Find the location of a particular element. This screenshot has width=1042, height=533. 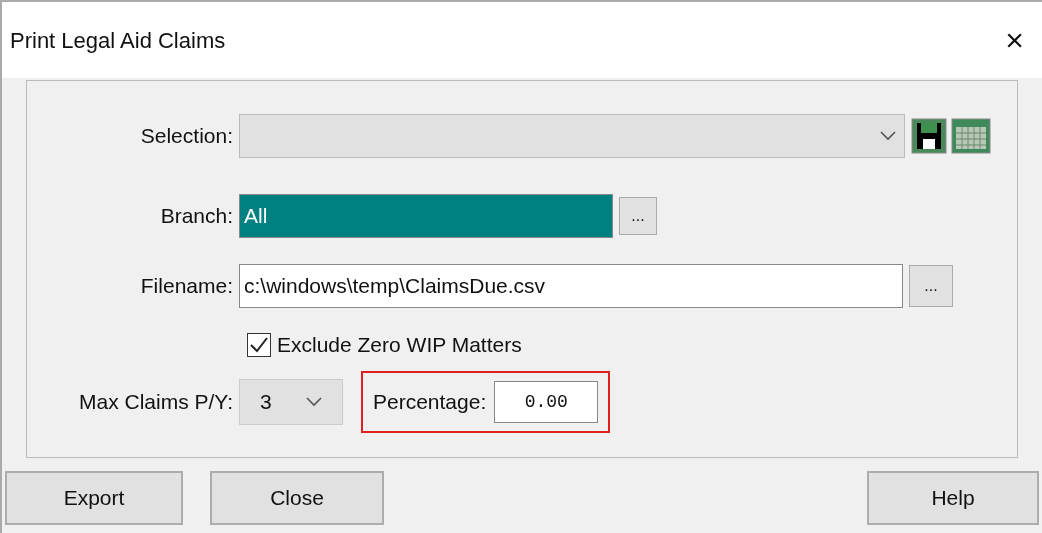

percentage-field: 0.00 is located at coordinates (546, 402).